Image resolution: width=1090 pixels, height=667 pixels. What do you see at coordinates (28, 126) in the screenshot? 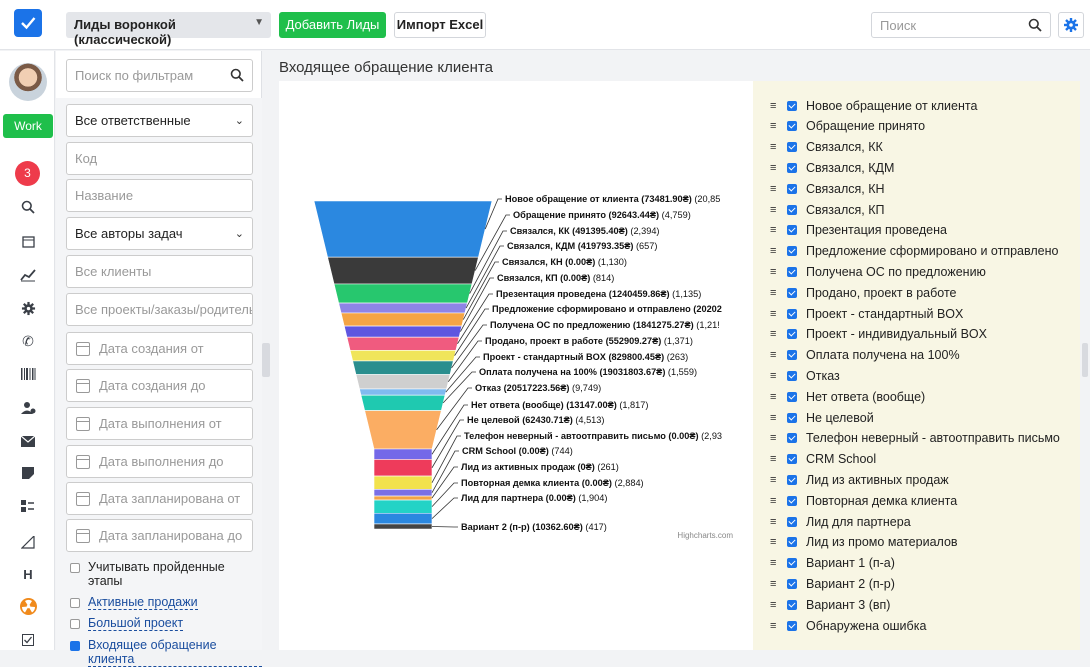
I see `work-button: Work` at bounding box center [28, 126].